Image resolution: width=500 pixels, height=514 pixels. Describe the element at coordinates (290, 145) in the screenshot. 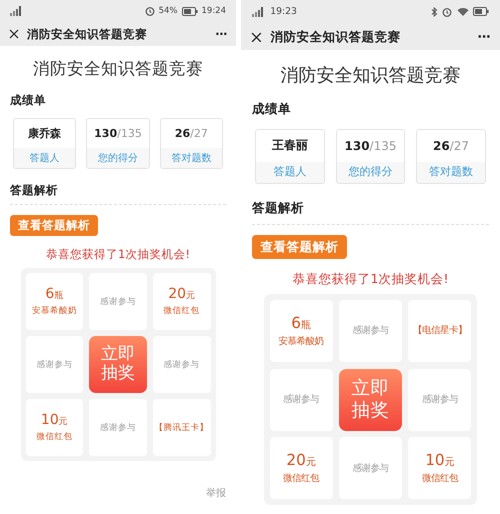

I see `card-value: 王春丽` at that location.